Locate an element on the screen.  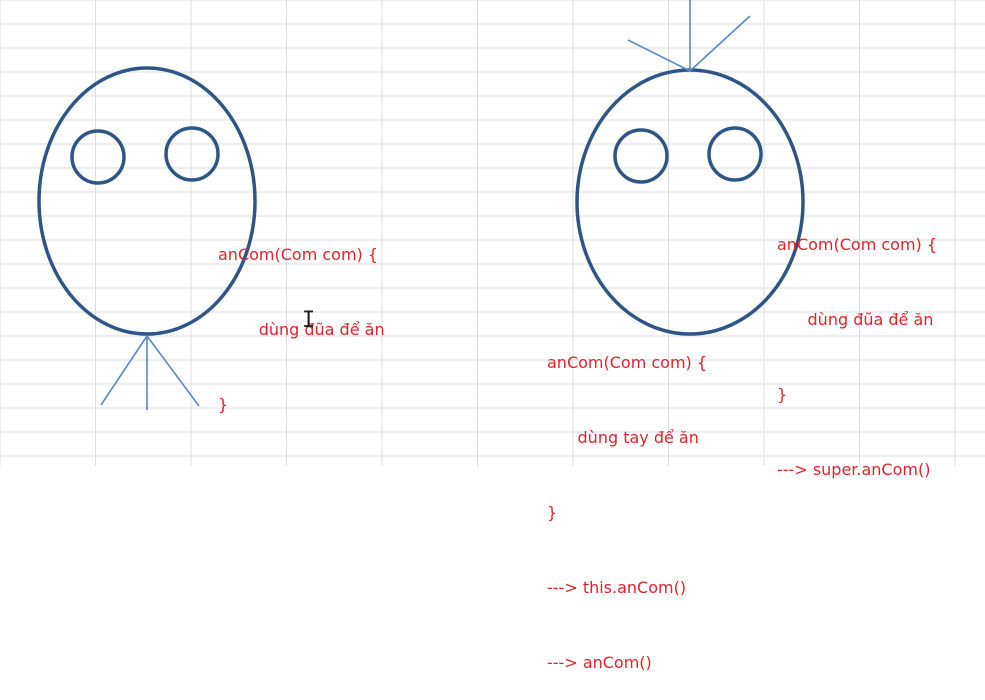
left-eye-left is located at coordinates (98, 157).